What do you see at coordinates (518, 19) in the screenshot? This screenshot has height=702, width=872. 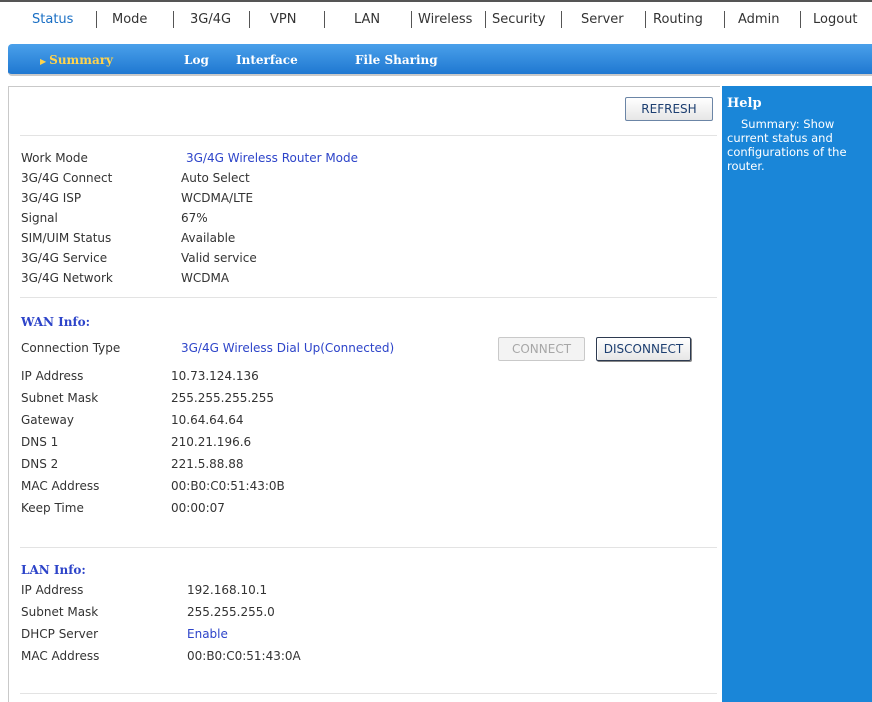 I see `nav-security: Security` at bounding box center [518, 19].